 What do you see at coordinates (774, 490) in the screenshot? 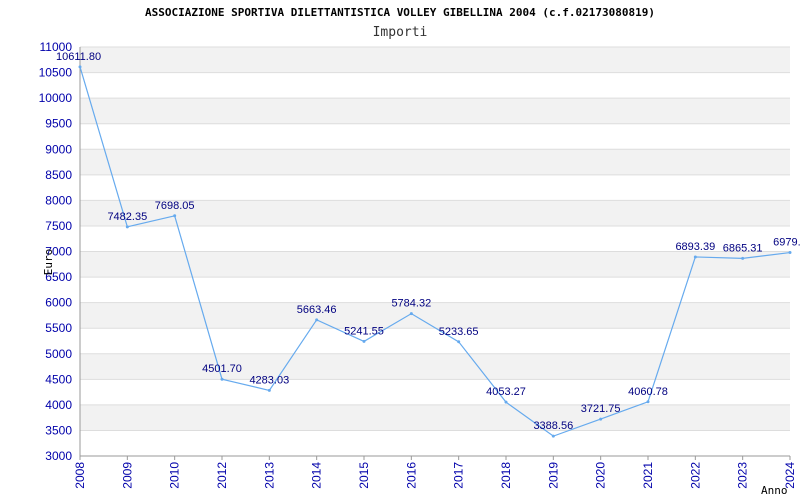
I see `x-axis-label: Anno` at bounding box center [774, 490].